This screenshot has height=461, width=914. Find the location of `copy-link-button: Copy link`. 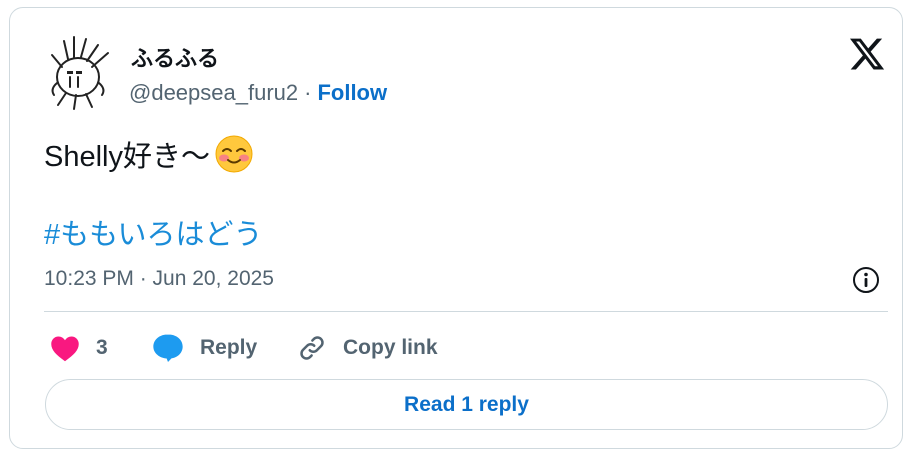

copy-link-button: Copy link is located at coordinates (367, 348).